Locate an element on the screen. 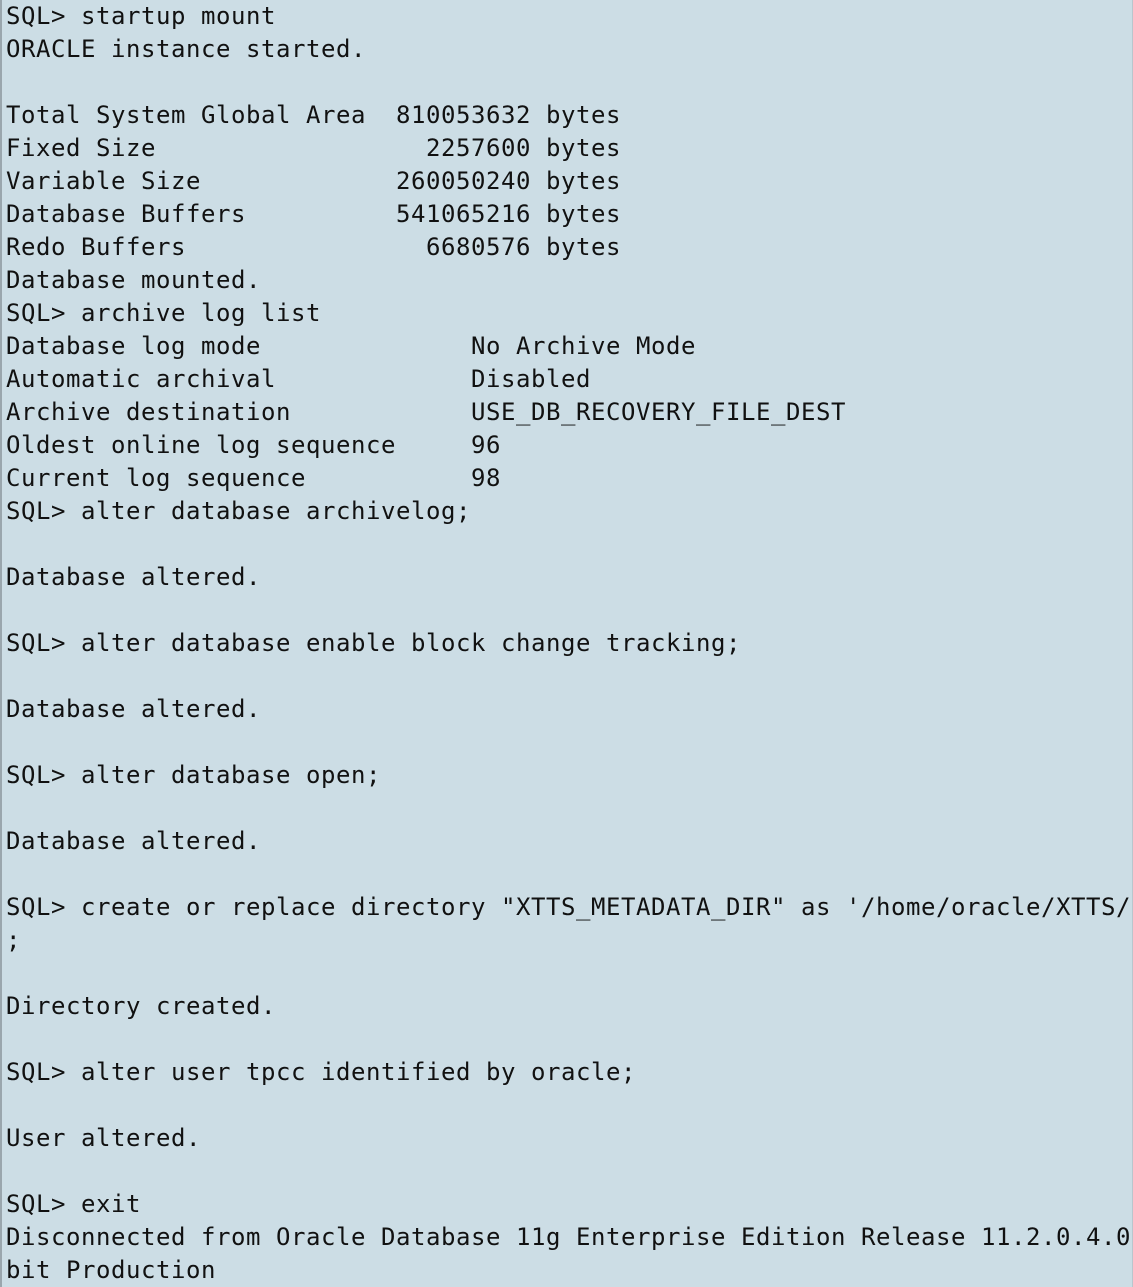 This screenshot has width=1133, height=1287. terminal-line: ORACLE instance started. is located at coordinates (186, 49).